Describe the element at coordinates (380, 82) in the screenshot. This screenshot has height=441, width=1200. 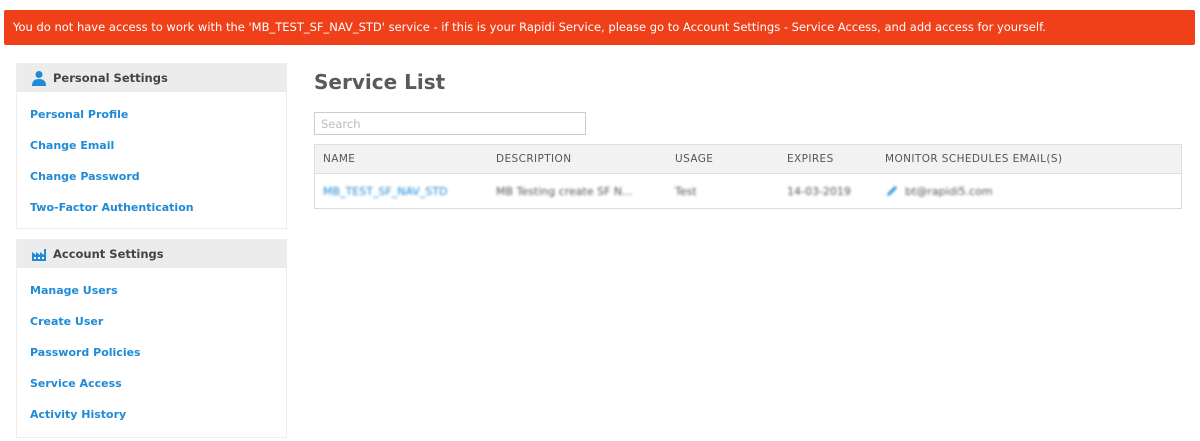
I see `page-title: Service List` at that location.